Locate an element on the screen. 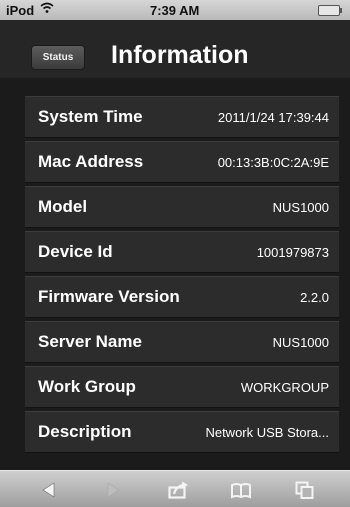 This screenshot has height=507, width=350. row-label: Device Id is located at coordinates (75, 251).